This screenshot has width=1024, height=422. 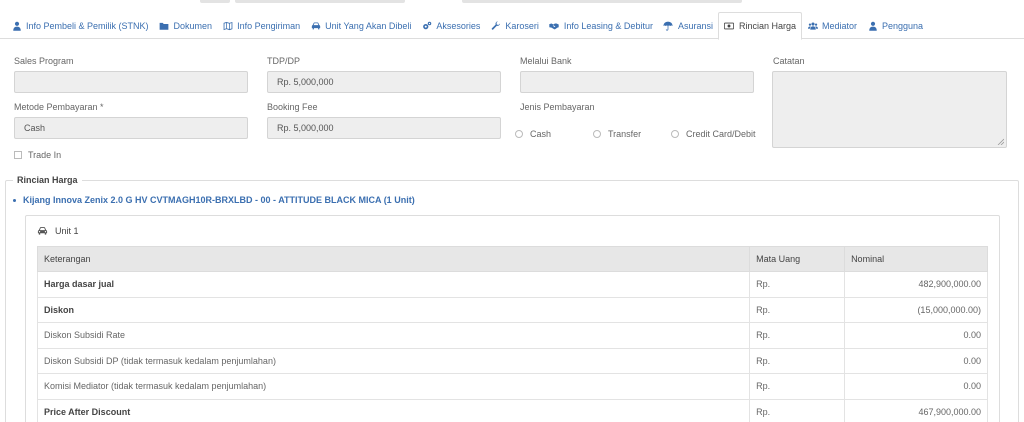 What do you see at coordinates (812, 25) in the screenshot?
I see `users-icon` at bounding box center [812, 25].